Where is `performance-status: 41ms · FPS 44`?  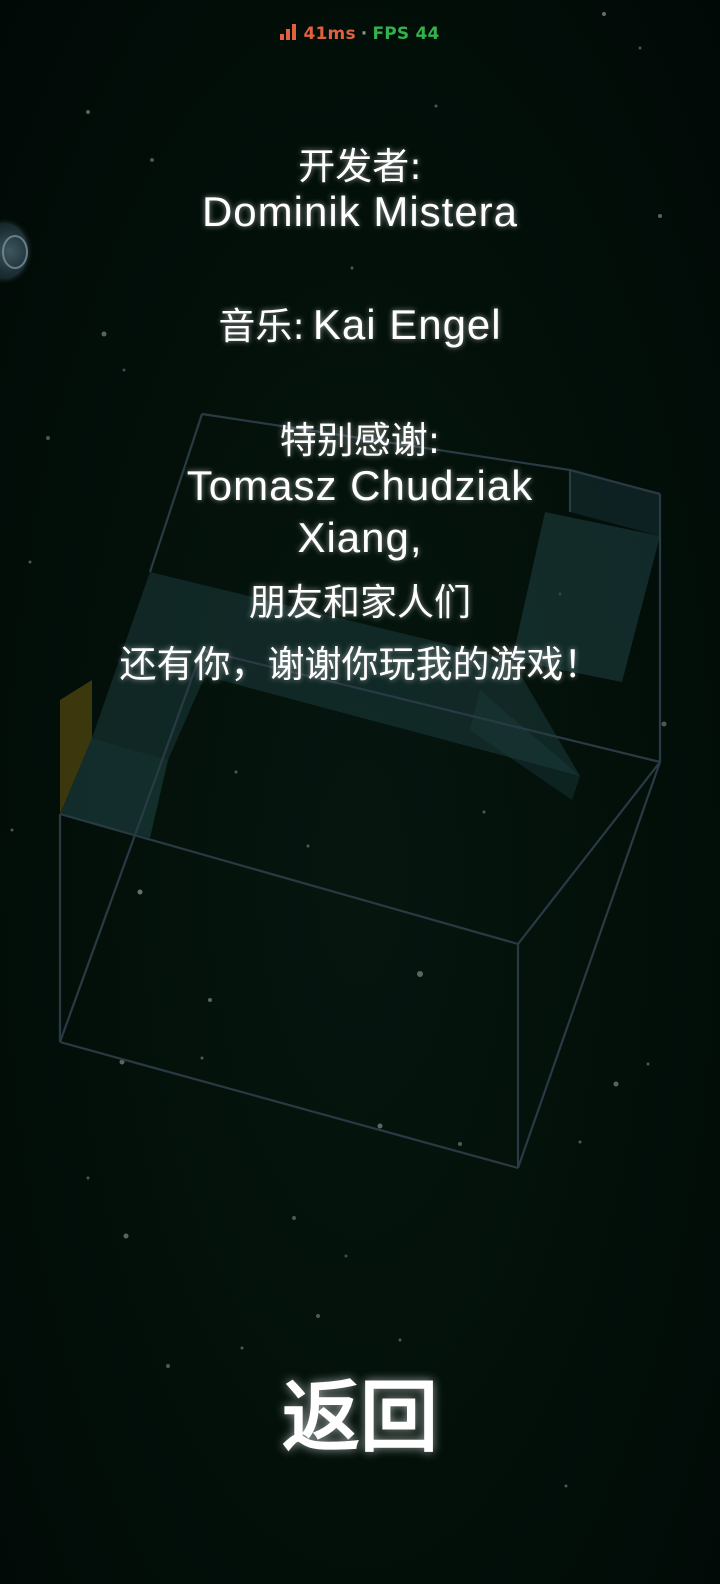 performance-status: 41ms · FPS 44 is located at coordinates (360, 34).